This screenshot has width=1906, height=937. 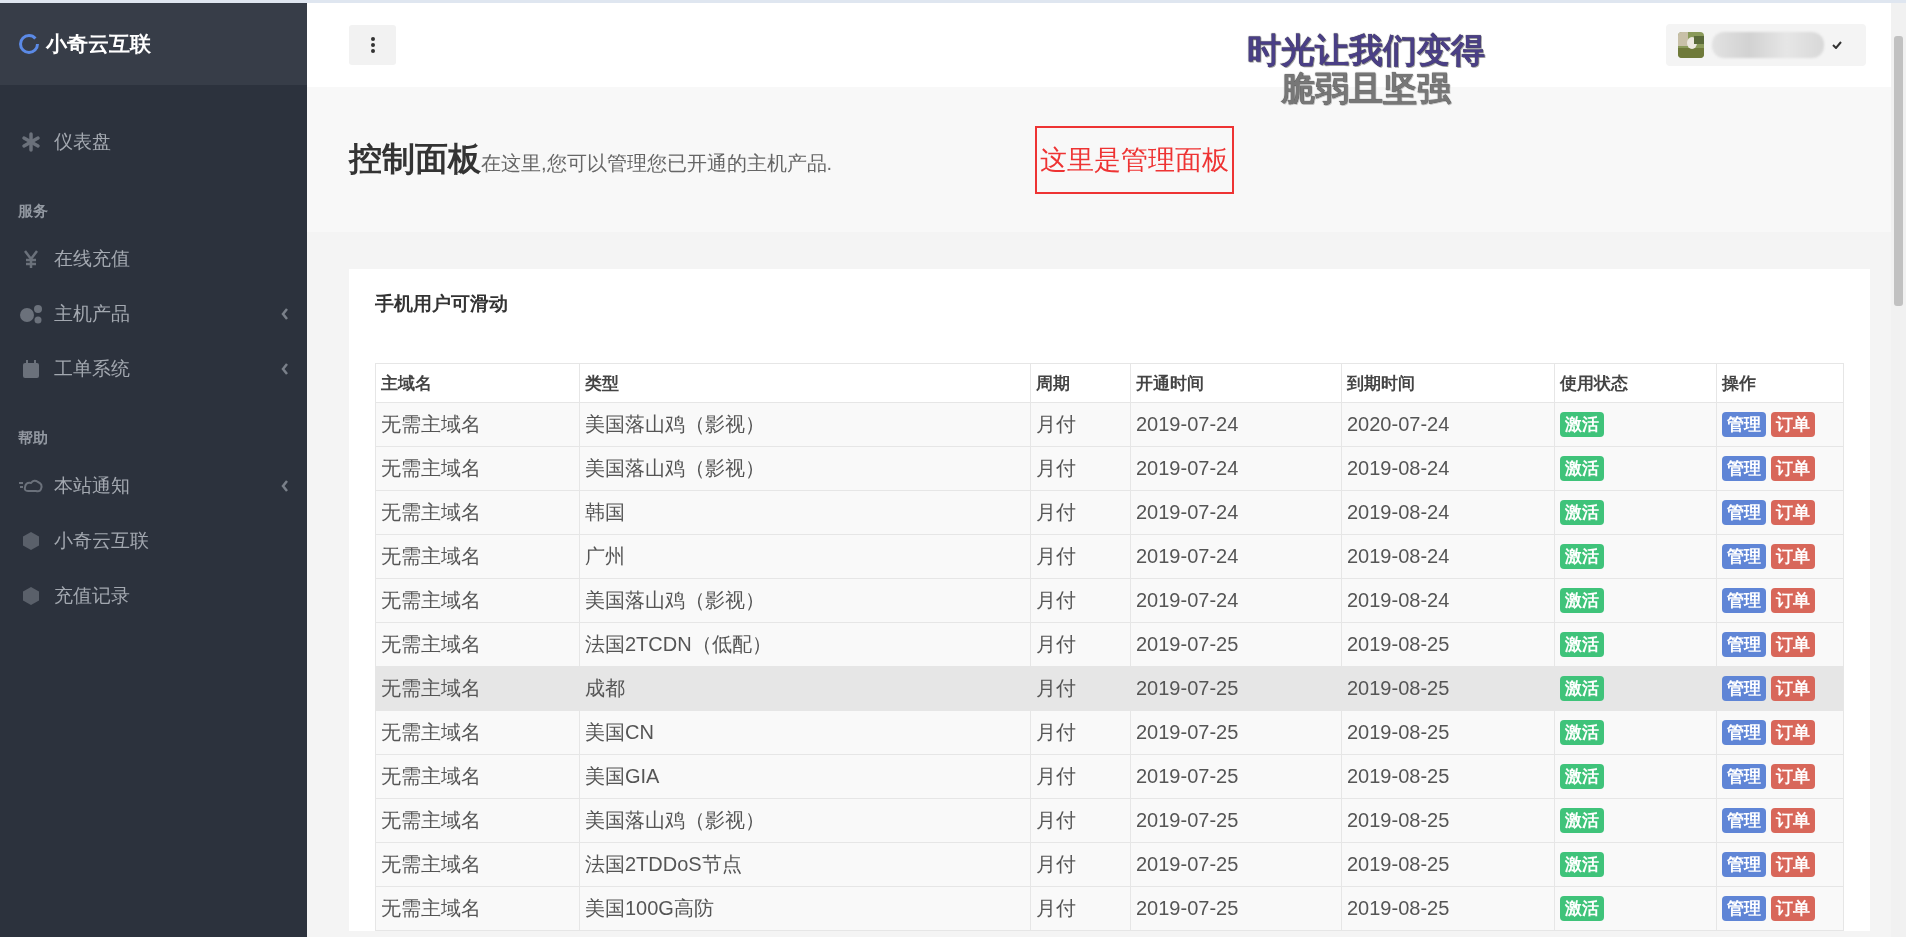 What do you see at coordinates (1236, 512) in the screenshot?
I see `table-cell: 2019-07-24` at bounding box center [1236, 512].